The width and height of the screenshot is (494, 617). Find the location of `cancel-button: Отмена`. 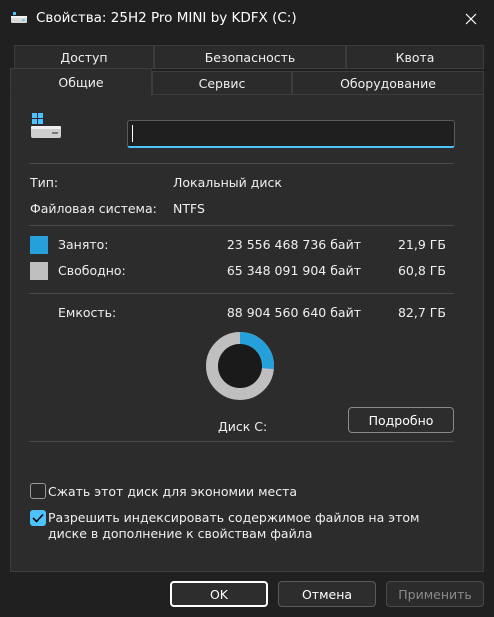

cancel-button: Отмена is located at coordinates (327, 594).